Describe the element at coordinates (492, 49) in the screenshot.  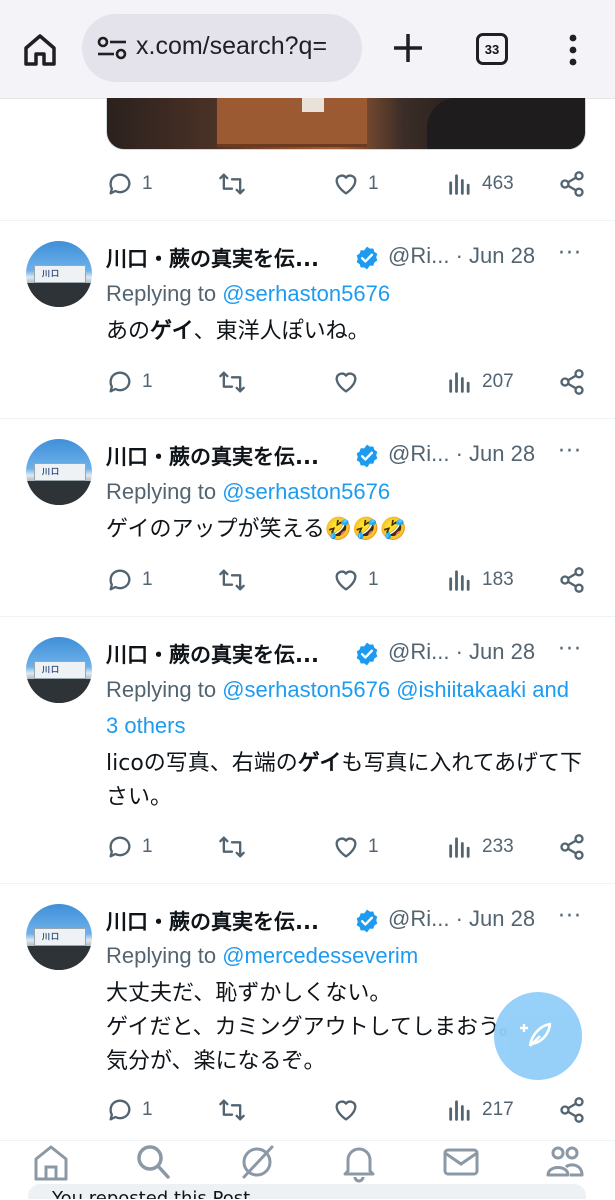
I see `tabs-icon: 33` at that location.